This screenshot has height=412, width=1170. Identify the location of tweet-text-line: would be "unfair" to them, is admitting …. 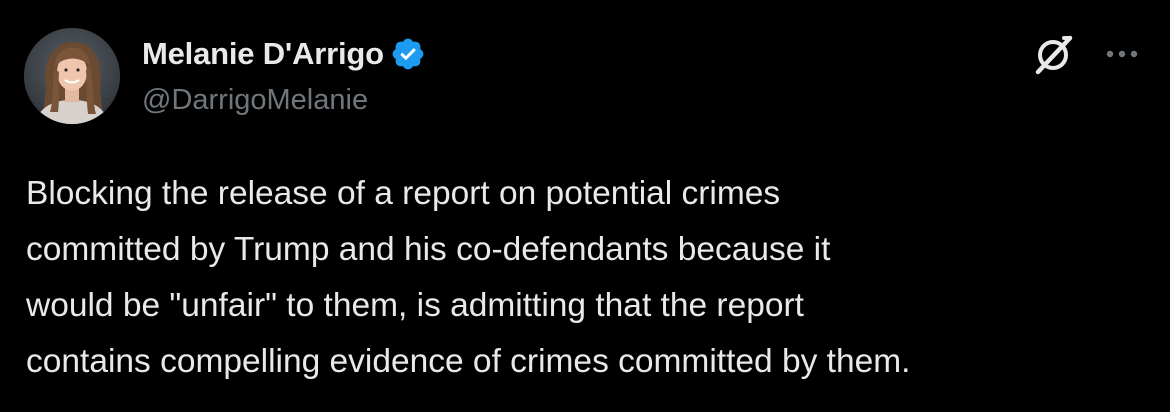
(415, 305).